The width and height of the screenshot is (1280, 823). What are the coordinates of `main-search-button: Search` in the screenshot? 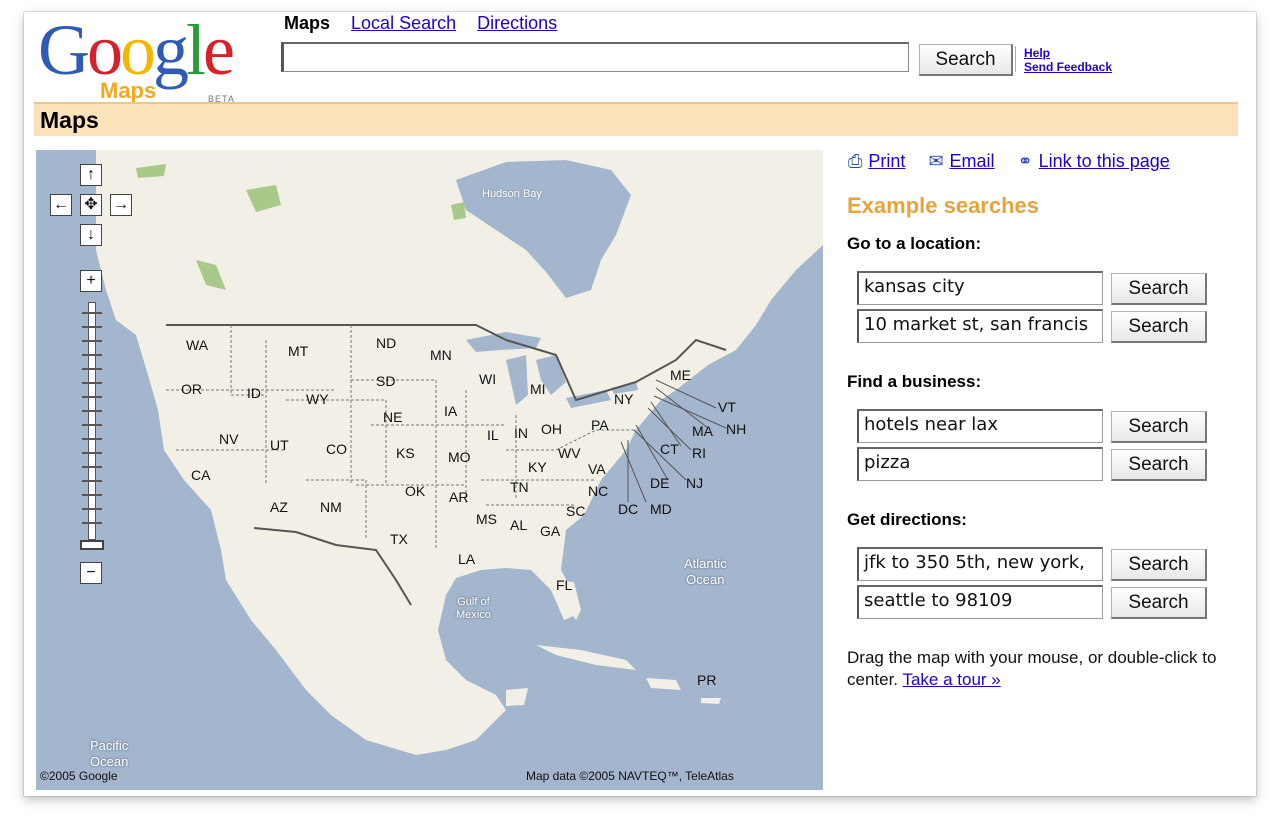 It's located at (966, 60).